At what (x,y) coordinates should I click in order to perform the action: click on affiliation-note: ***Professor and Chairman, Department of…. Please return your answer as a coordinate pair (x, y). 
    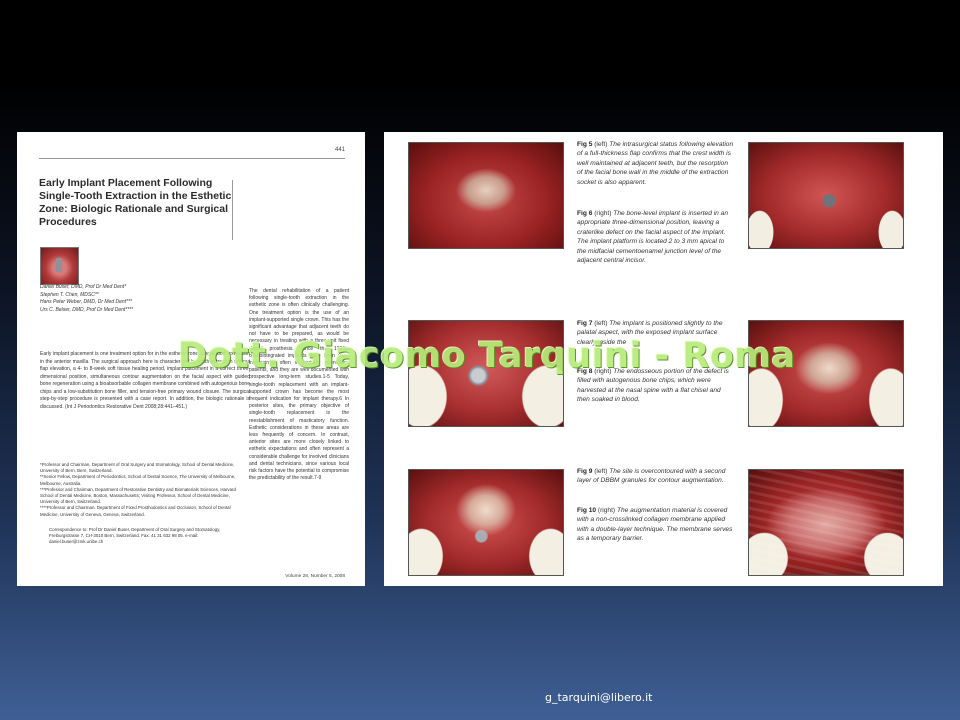
    Looking at the image, I should click on (138, 495).